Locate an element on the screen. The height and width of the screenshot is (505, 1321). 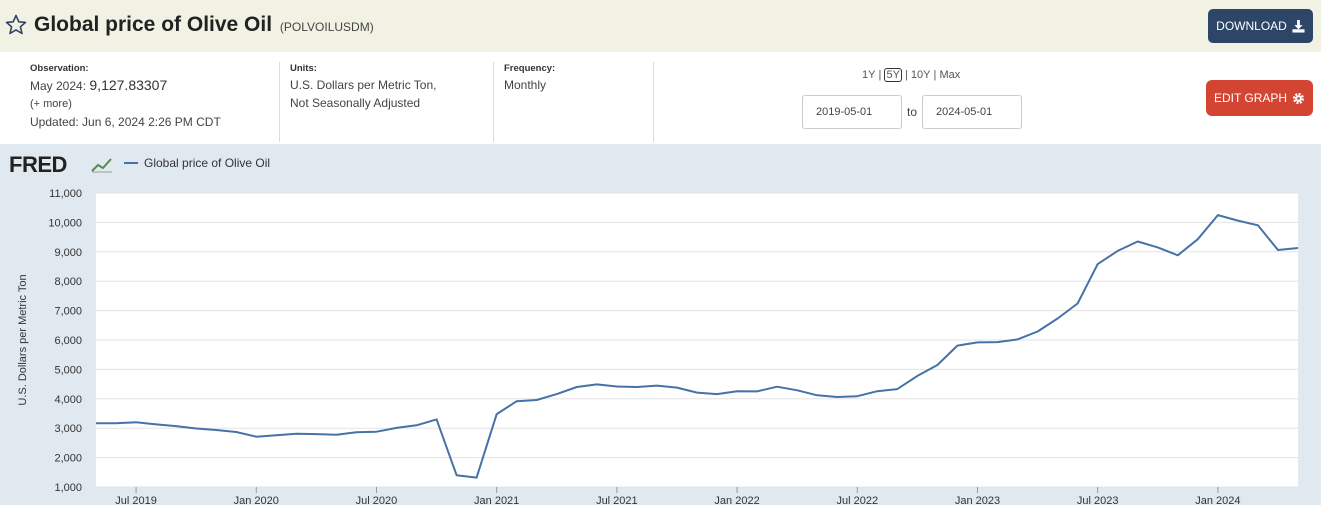
y-tick-label: 11,000 is located at coordinates (65, 194).